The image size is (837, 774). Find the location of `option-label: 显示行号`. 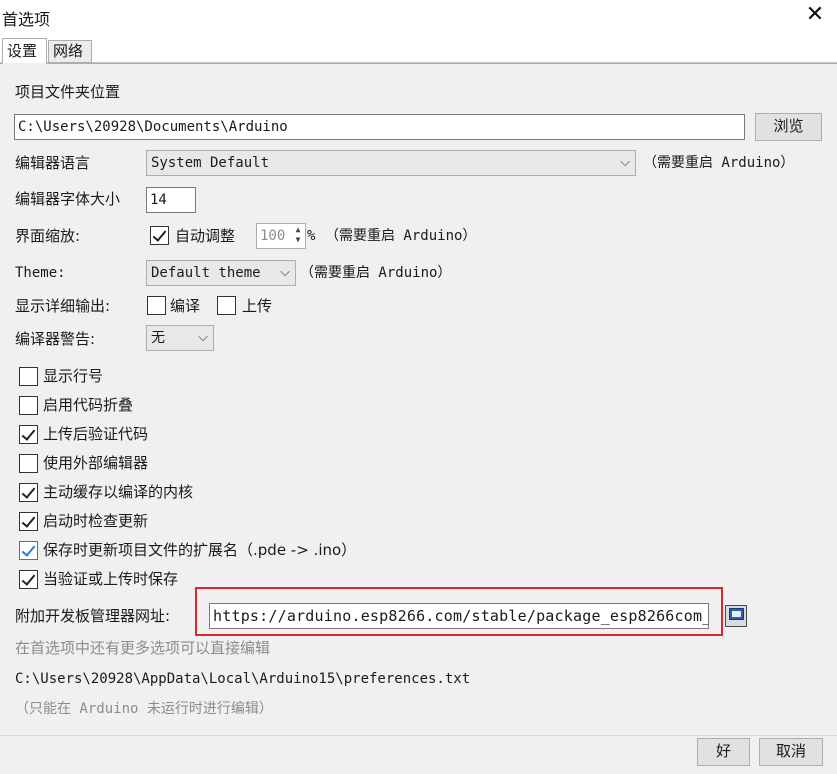

option-label: 显示行号 is located at coordinates (73, 376).